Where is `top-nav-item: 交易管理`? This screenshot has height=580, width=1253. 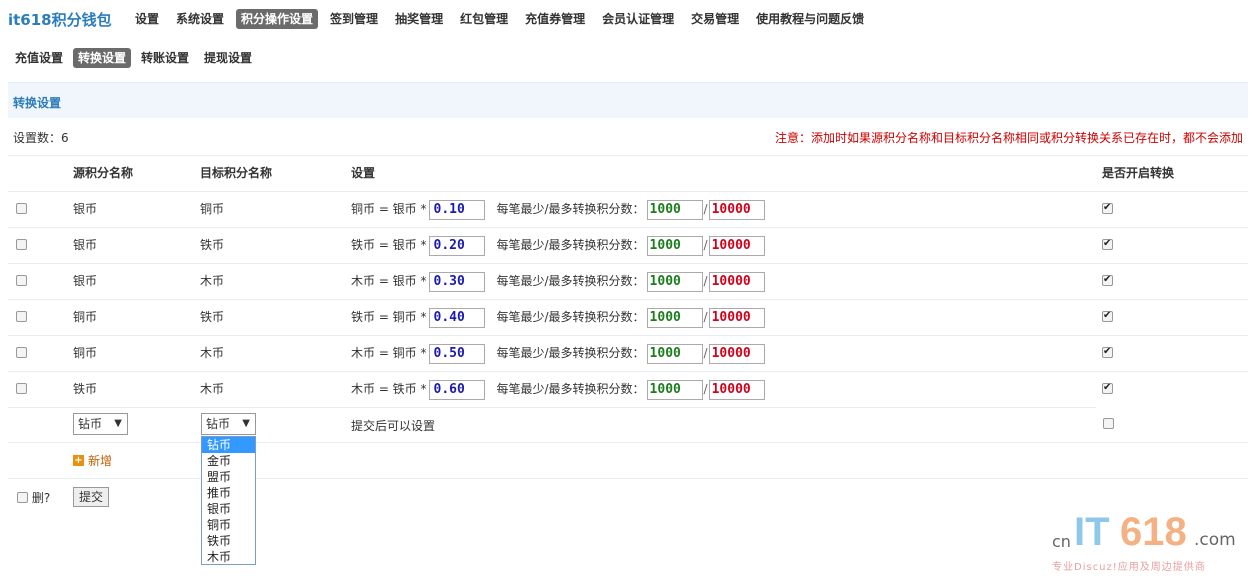 top-nav-item: 交易管理 is located at coordinates (715, 19).